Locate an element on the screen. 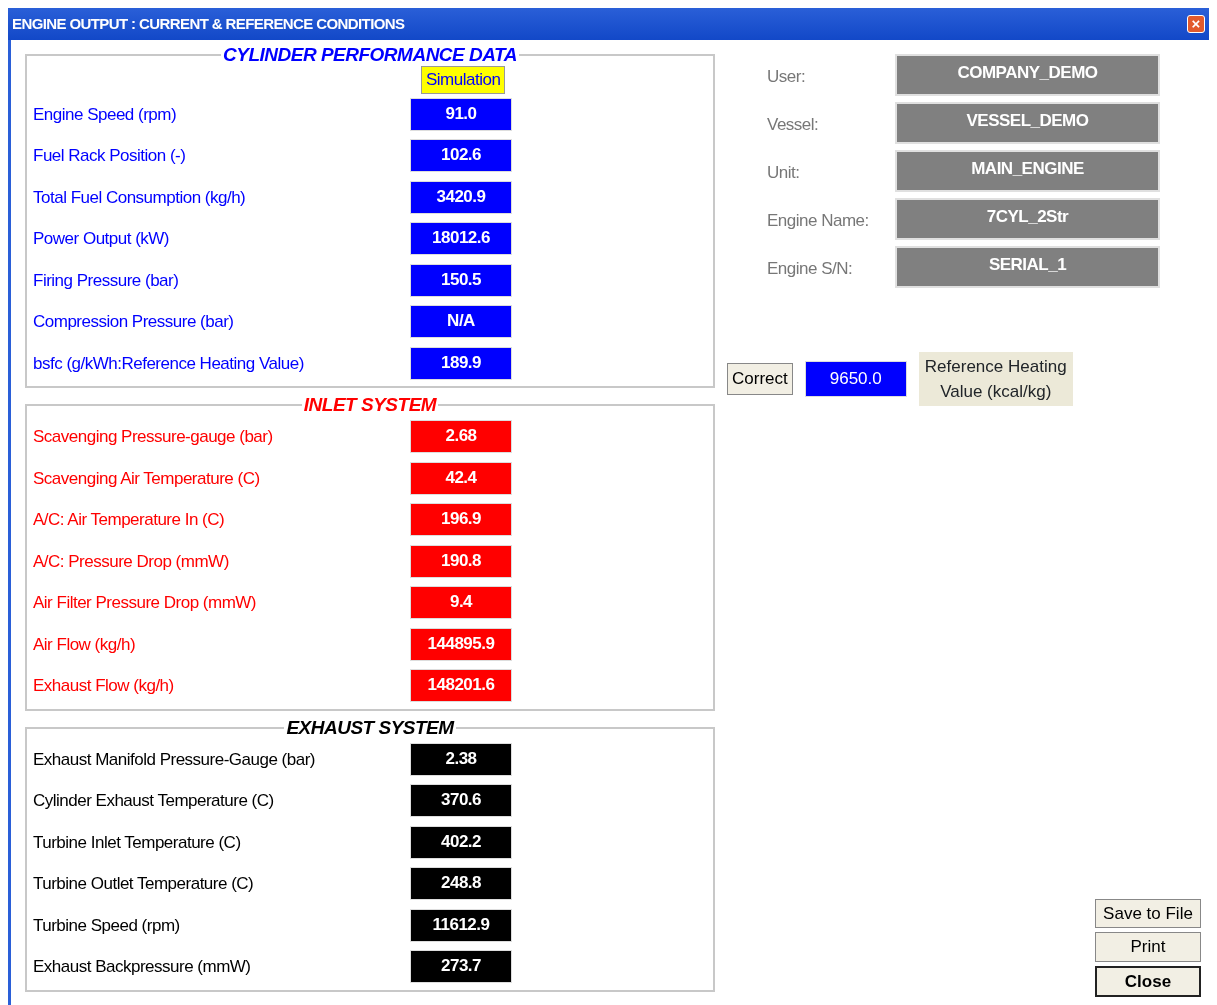 The width and height of the screenshot is (1217, 1005). field-label: Turbine Outlet Temperature (C) is located at coordinates (144, 884).